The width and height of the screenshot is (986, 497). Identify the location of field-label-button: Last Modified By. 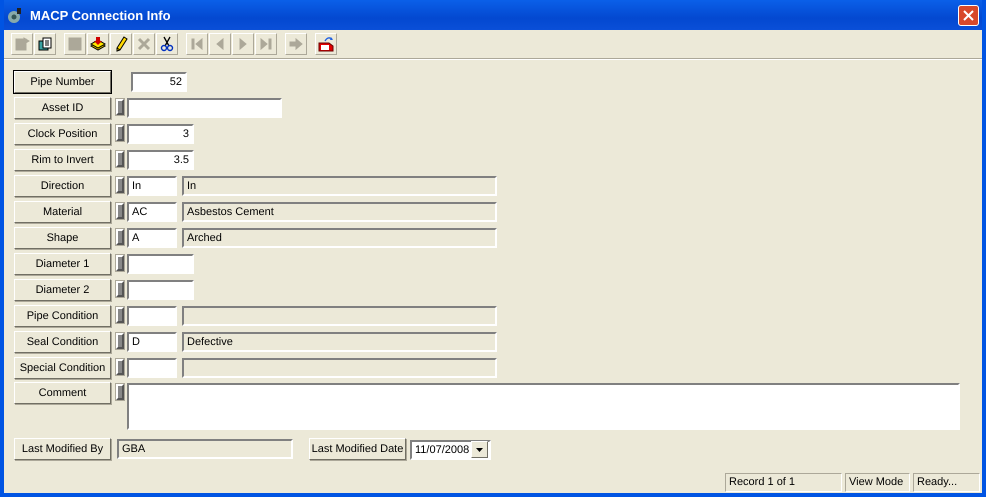
(62, 449).